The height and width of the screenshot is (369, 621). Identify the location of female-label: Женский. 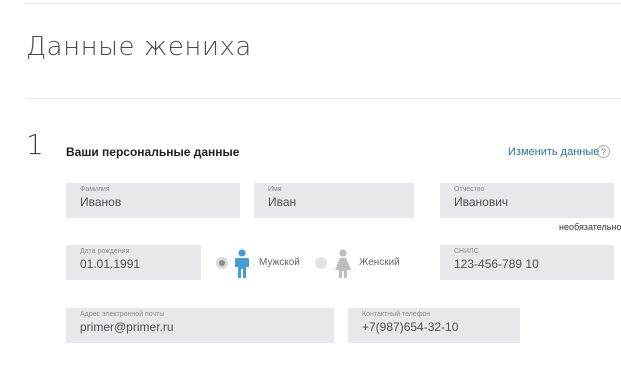
(379, 262).